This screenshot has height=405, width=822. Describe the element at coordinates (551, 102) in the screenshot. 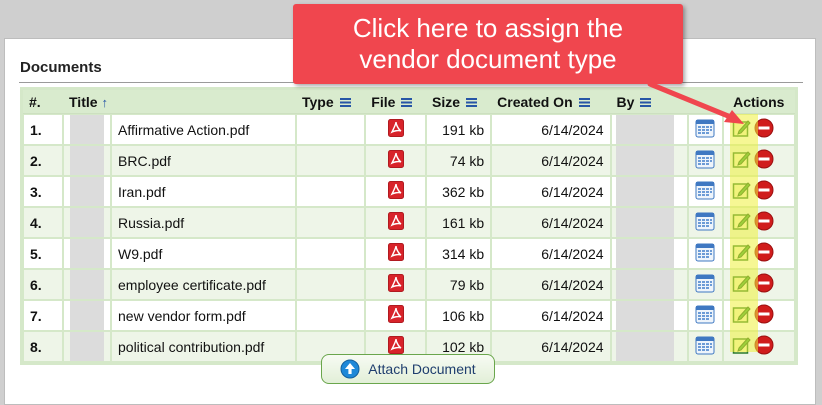

I see `col-created-on: Created On` at that location.